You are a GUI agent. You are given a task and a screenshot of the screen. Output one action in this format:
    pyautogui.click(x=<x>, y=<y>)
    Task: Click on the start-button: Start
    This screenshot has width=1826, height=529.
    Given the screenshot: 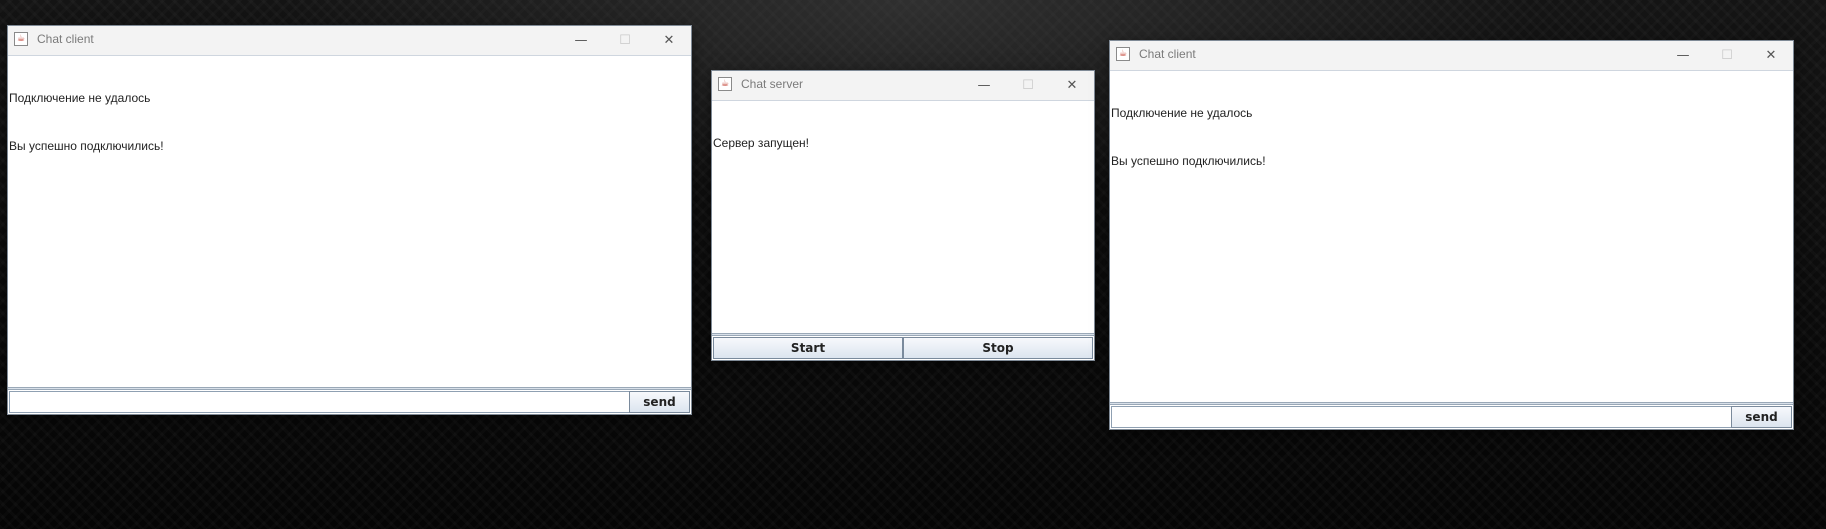 What is the action you would take?
    pyautogui.click(x=808, y=348)
    